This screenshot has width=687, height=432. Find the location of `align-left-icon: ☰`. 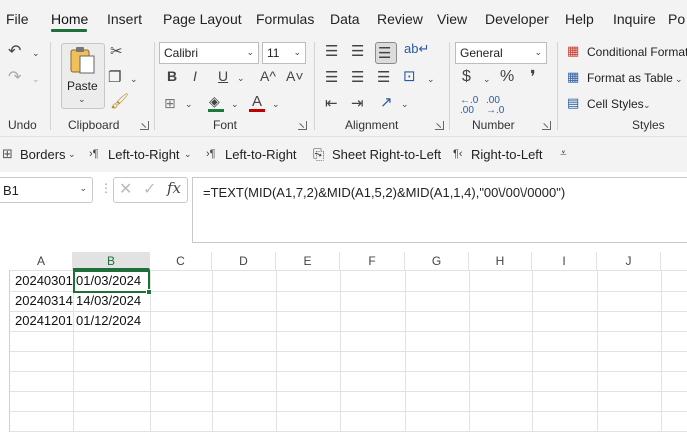

align-left-icon: ☰ is located at coordinates (331, 77).